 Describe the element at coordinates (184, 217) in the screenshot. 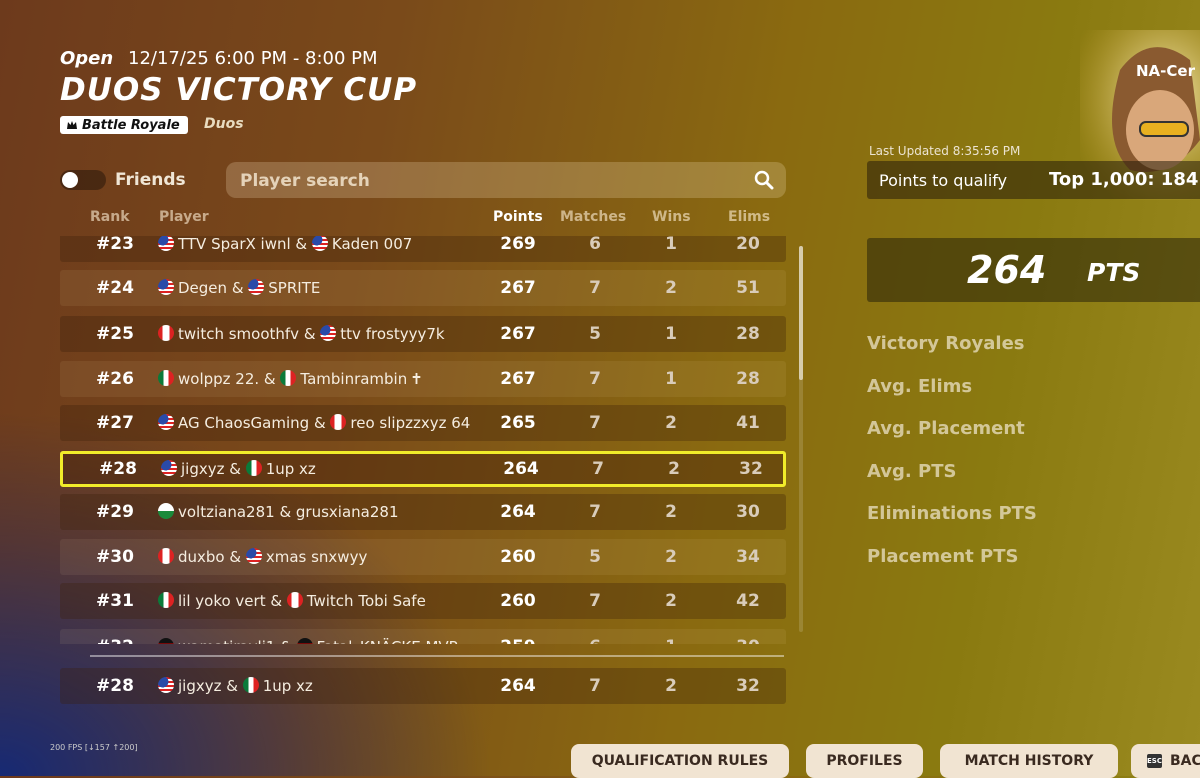

I see `col-player: Player` at that location.